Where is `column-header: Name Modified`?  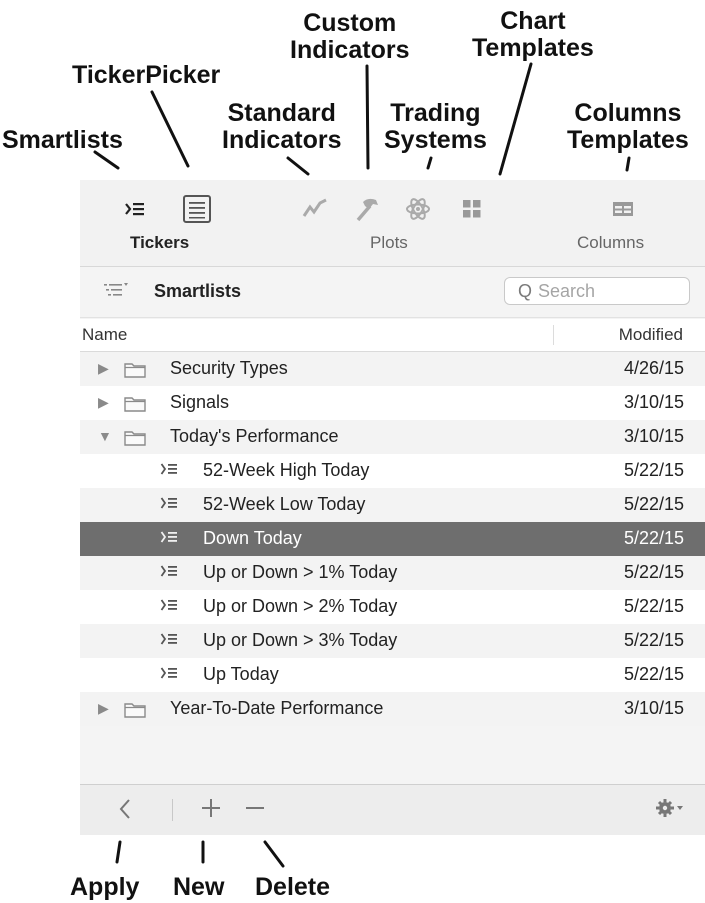 column-header: Name Modified is located at coordinates (392, 335).